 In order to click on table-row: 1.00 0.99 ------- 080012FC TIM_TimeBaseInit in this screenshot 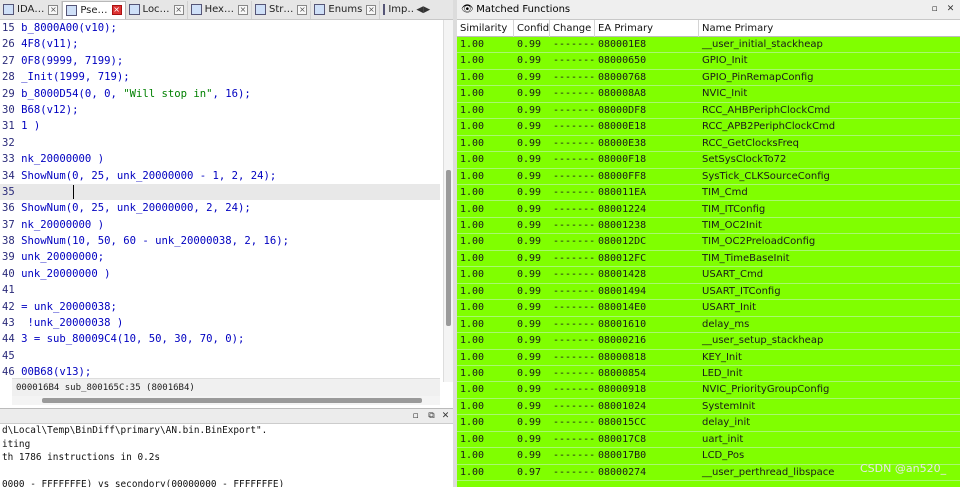, I will do `click(708, 259)`.